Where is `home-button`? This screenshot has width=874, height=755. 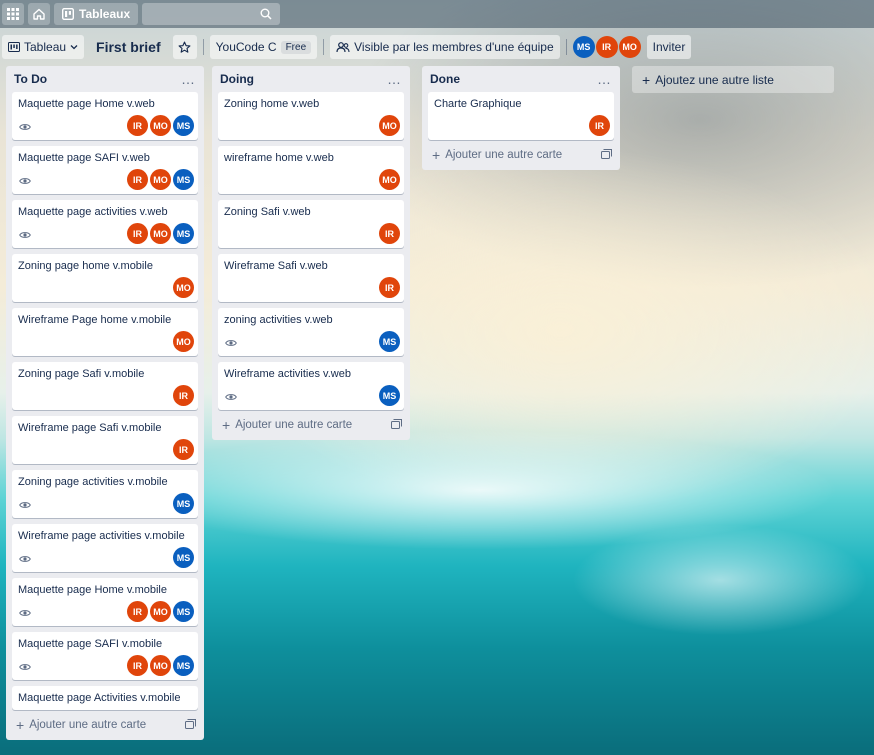
home-button is located at coordinates (39, 14).